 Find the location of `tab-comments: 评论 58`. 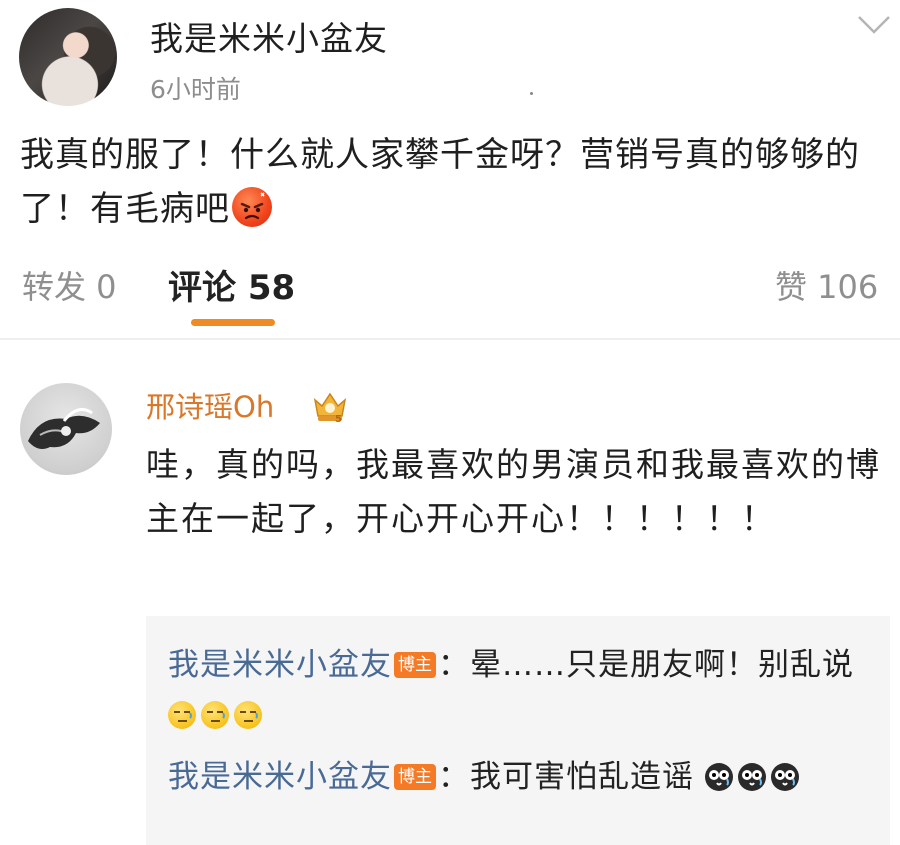

tab-comments: 评论 58 is located at coordinates (231, 284).